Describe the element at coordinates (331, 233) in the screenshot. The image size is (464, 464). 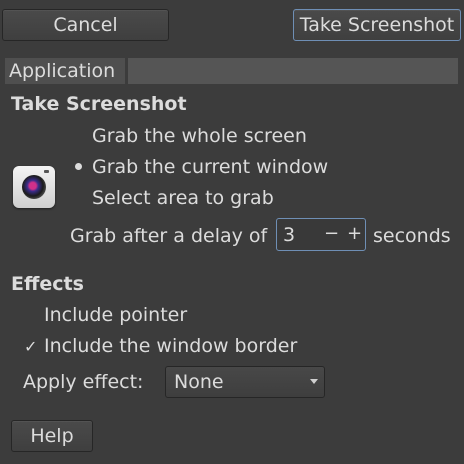
I see `decrement-button: −` at that location.